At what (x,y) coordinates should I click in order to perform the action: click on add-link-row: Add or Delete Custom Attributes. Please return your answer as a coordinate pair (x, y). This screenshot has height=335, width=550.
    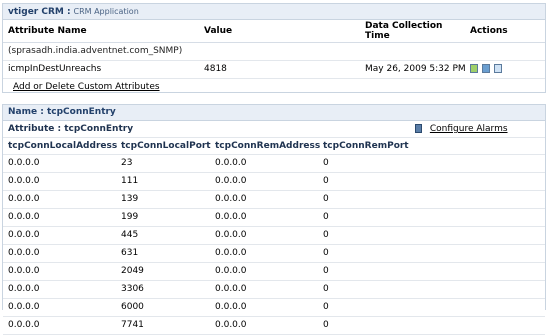
    Looking at the image, I should click on (274, 87).